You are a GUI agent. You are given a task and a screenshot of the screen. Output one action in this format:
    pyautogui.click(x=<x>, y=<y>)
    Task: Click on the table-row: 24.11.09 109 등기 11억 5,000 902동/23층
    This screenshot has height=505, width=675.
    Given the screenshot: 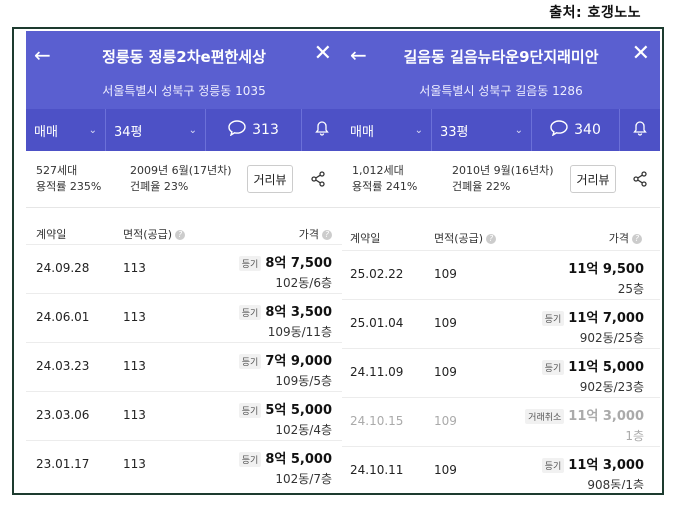 What is the action you would take?
    pyautogui.click(x=501, y=372)
    